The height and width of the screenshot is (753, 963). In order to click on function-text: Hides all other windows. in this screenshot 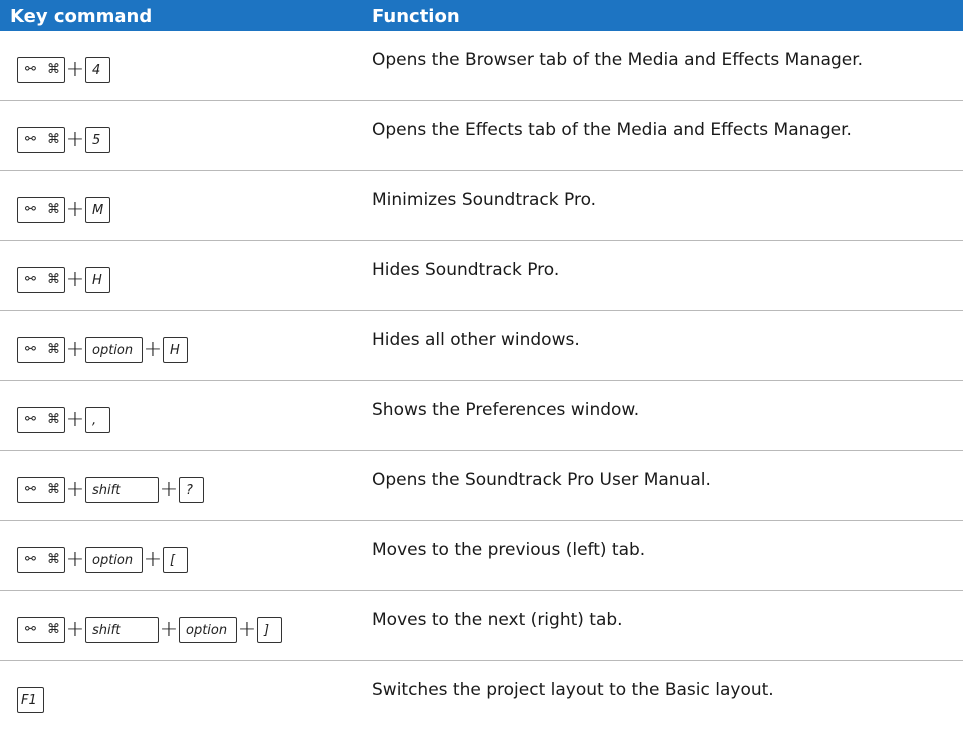, I will do `click(476, 340)`.